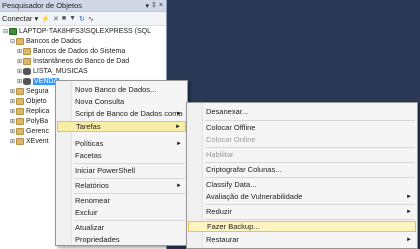  What do you see at coordinates (72, 61) in the screenshot?
I see `tree-node-snapshots: ⊞ Instantâneos do Banco de Dad` at bounding box center [72, 61].